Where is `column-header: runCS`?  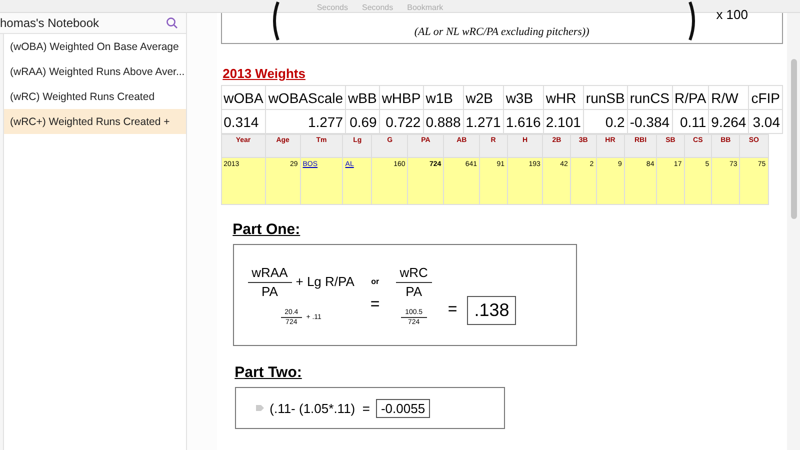 column-header: runCS is located at coordinates (649, 98).